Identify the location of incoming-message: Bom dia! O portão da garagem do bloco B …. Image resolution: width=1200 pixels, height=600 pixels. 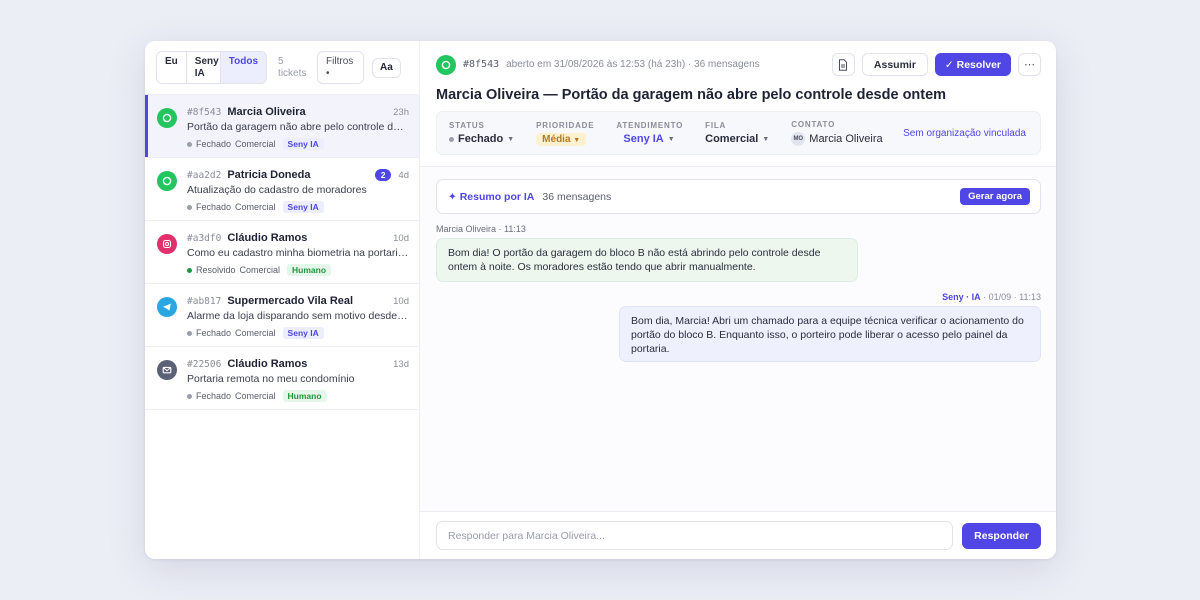
(647, 260).